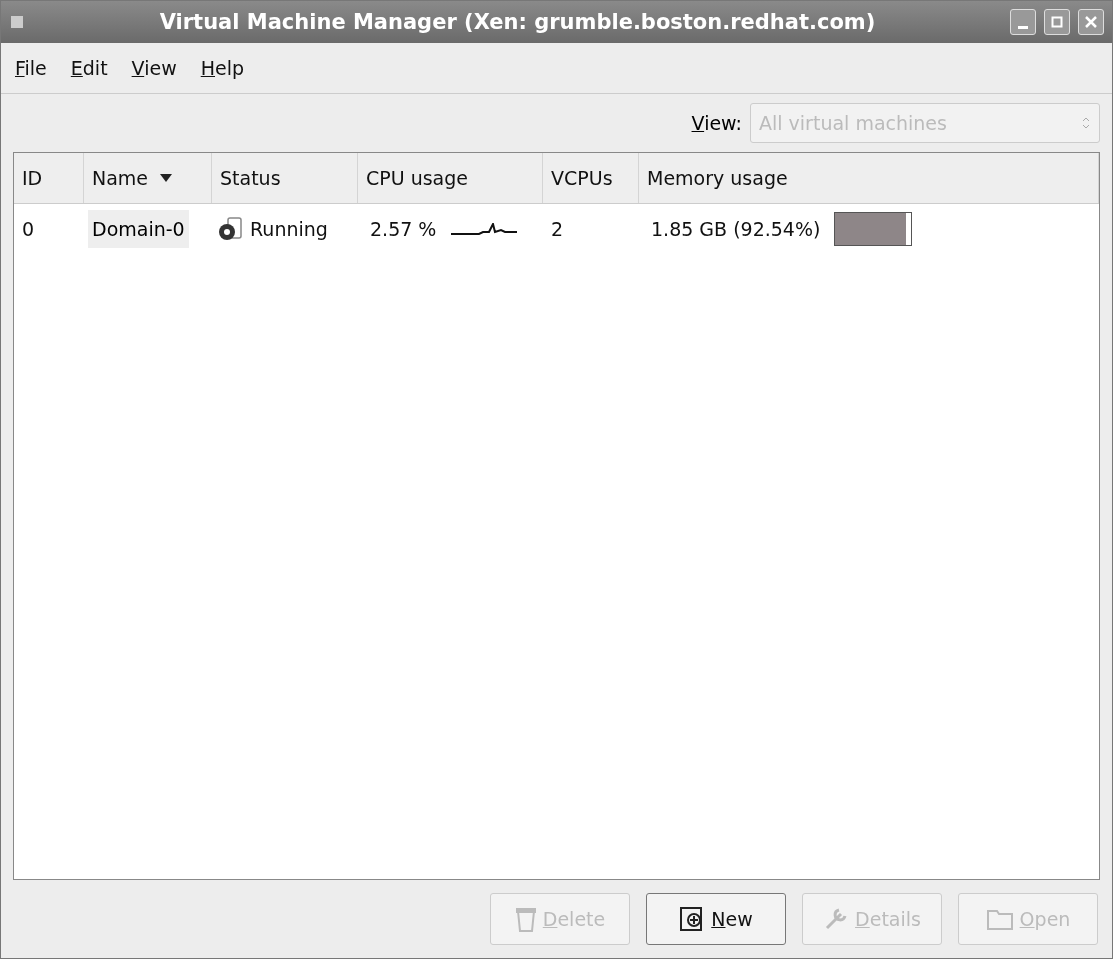 The width and height of the screenshot is (1113, 959). Describe the element at coordinates (148, 178) in the screenshot. I see `column-header: Name` at that location.